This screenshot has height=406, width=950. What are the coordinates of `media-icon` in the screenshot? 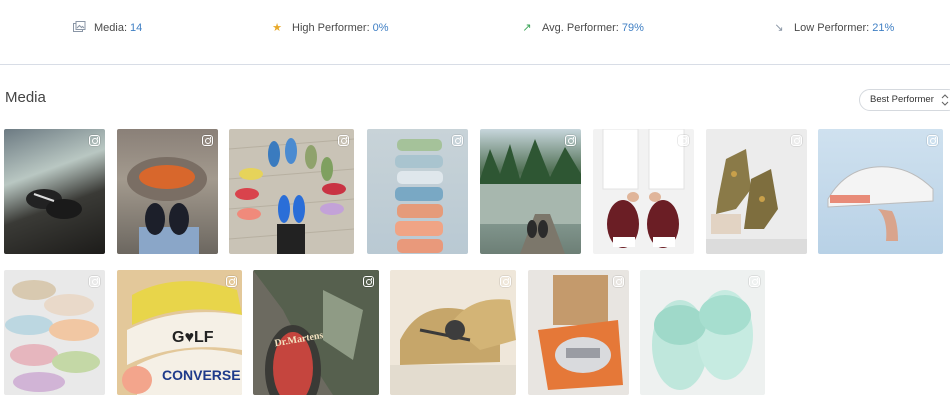 It's located at (79, 28).